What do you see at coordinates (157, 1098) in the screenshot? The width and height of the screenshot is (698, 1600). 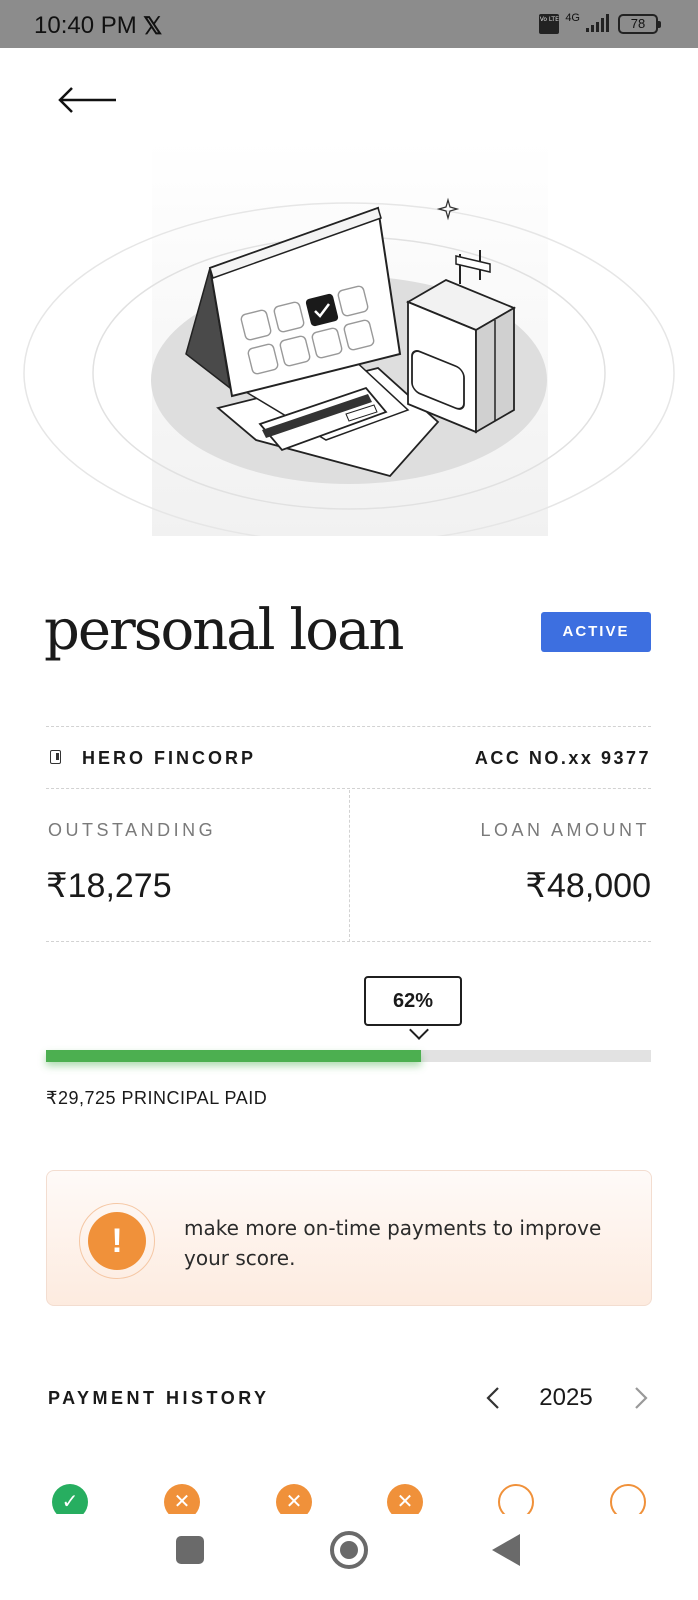 I see `principal-paid: ₹29,725 PRINCIPAL PAID` at bounding box center [157, 1098].